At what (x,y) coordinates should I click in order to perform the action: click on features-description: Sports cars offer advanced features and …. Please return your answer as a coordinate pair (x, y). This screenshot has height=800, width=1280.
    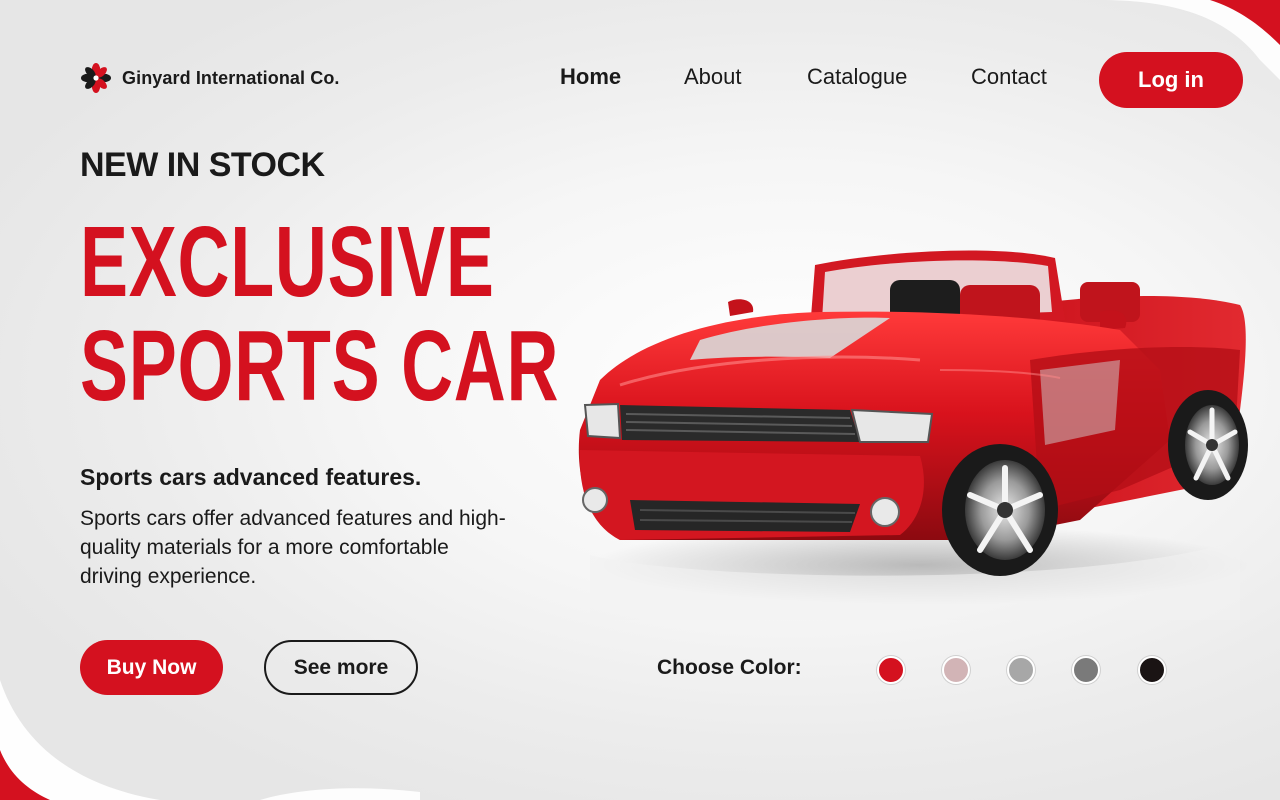
    Looking at the image, I should click on (293, 547).